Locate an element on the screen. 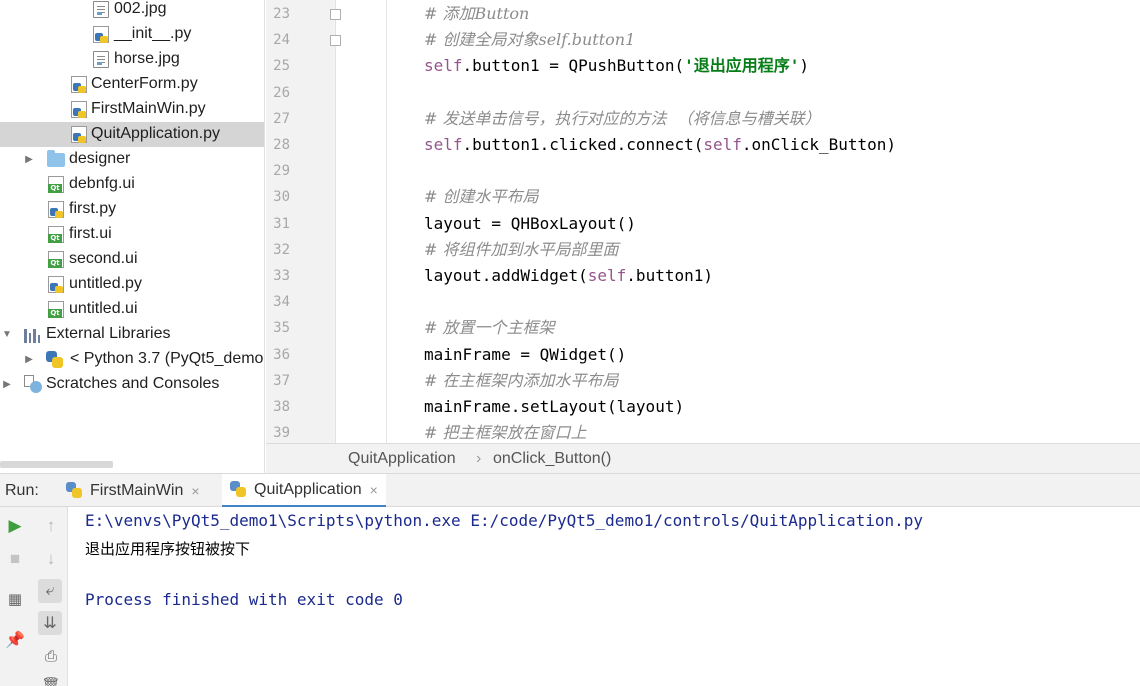 Image resolution: width=1140 pixels, height=686 pixels. tree-item-designer: ▶ designer is located at coordinates (132, 159).